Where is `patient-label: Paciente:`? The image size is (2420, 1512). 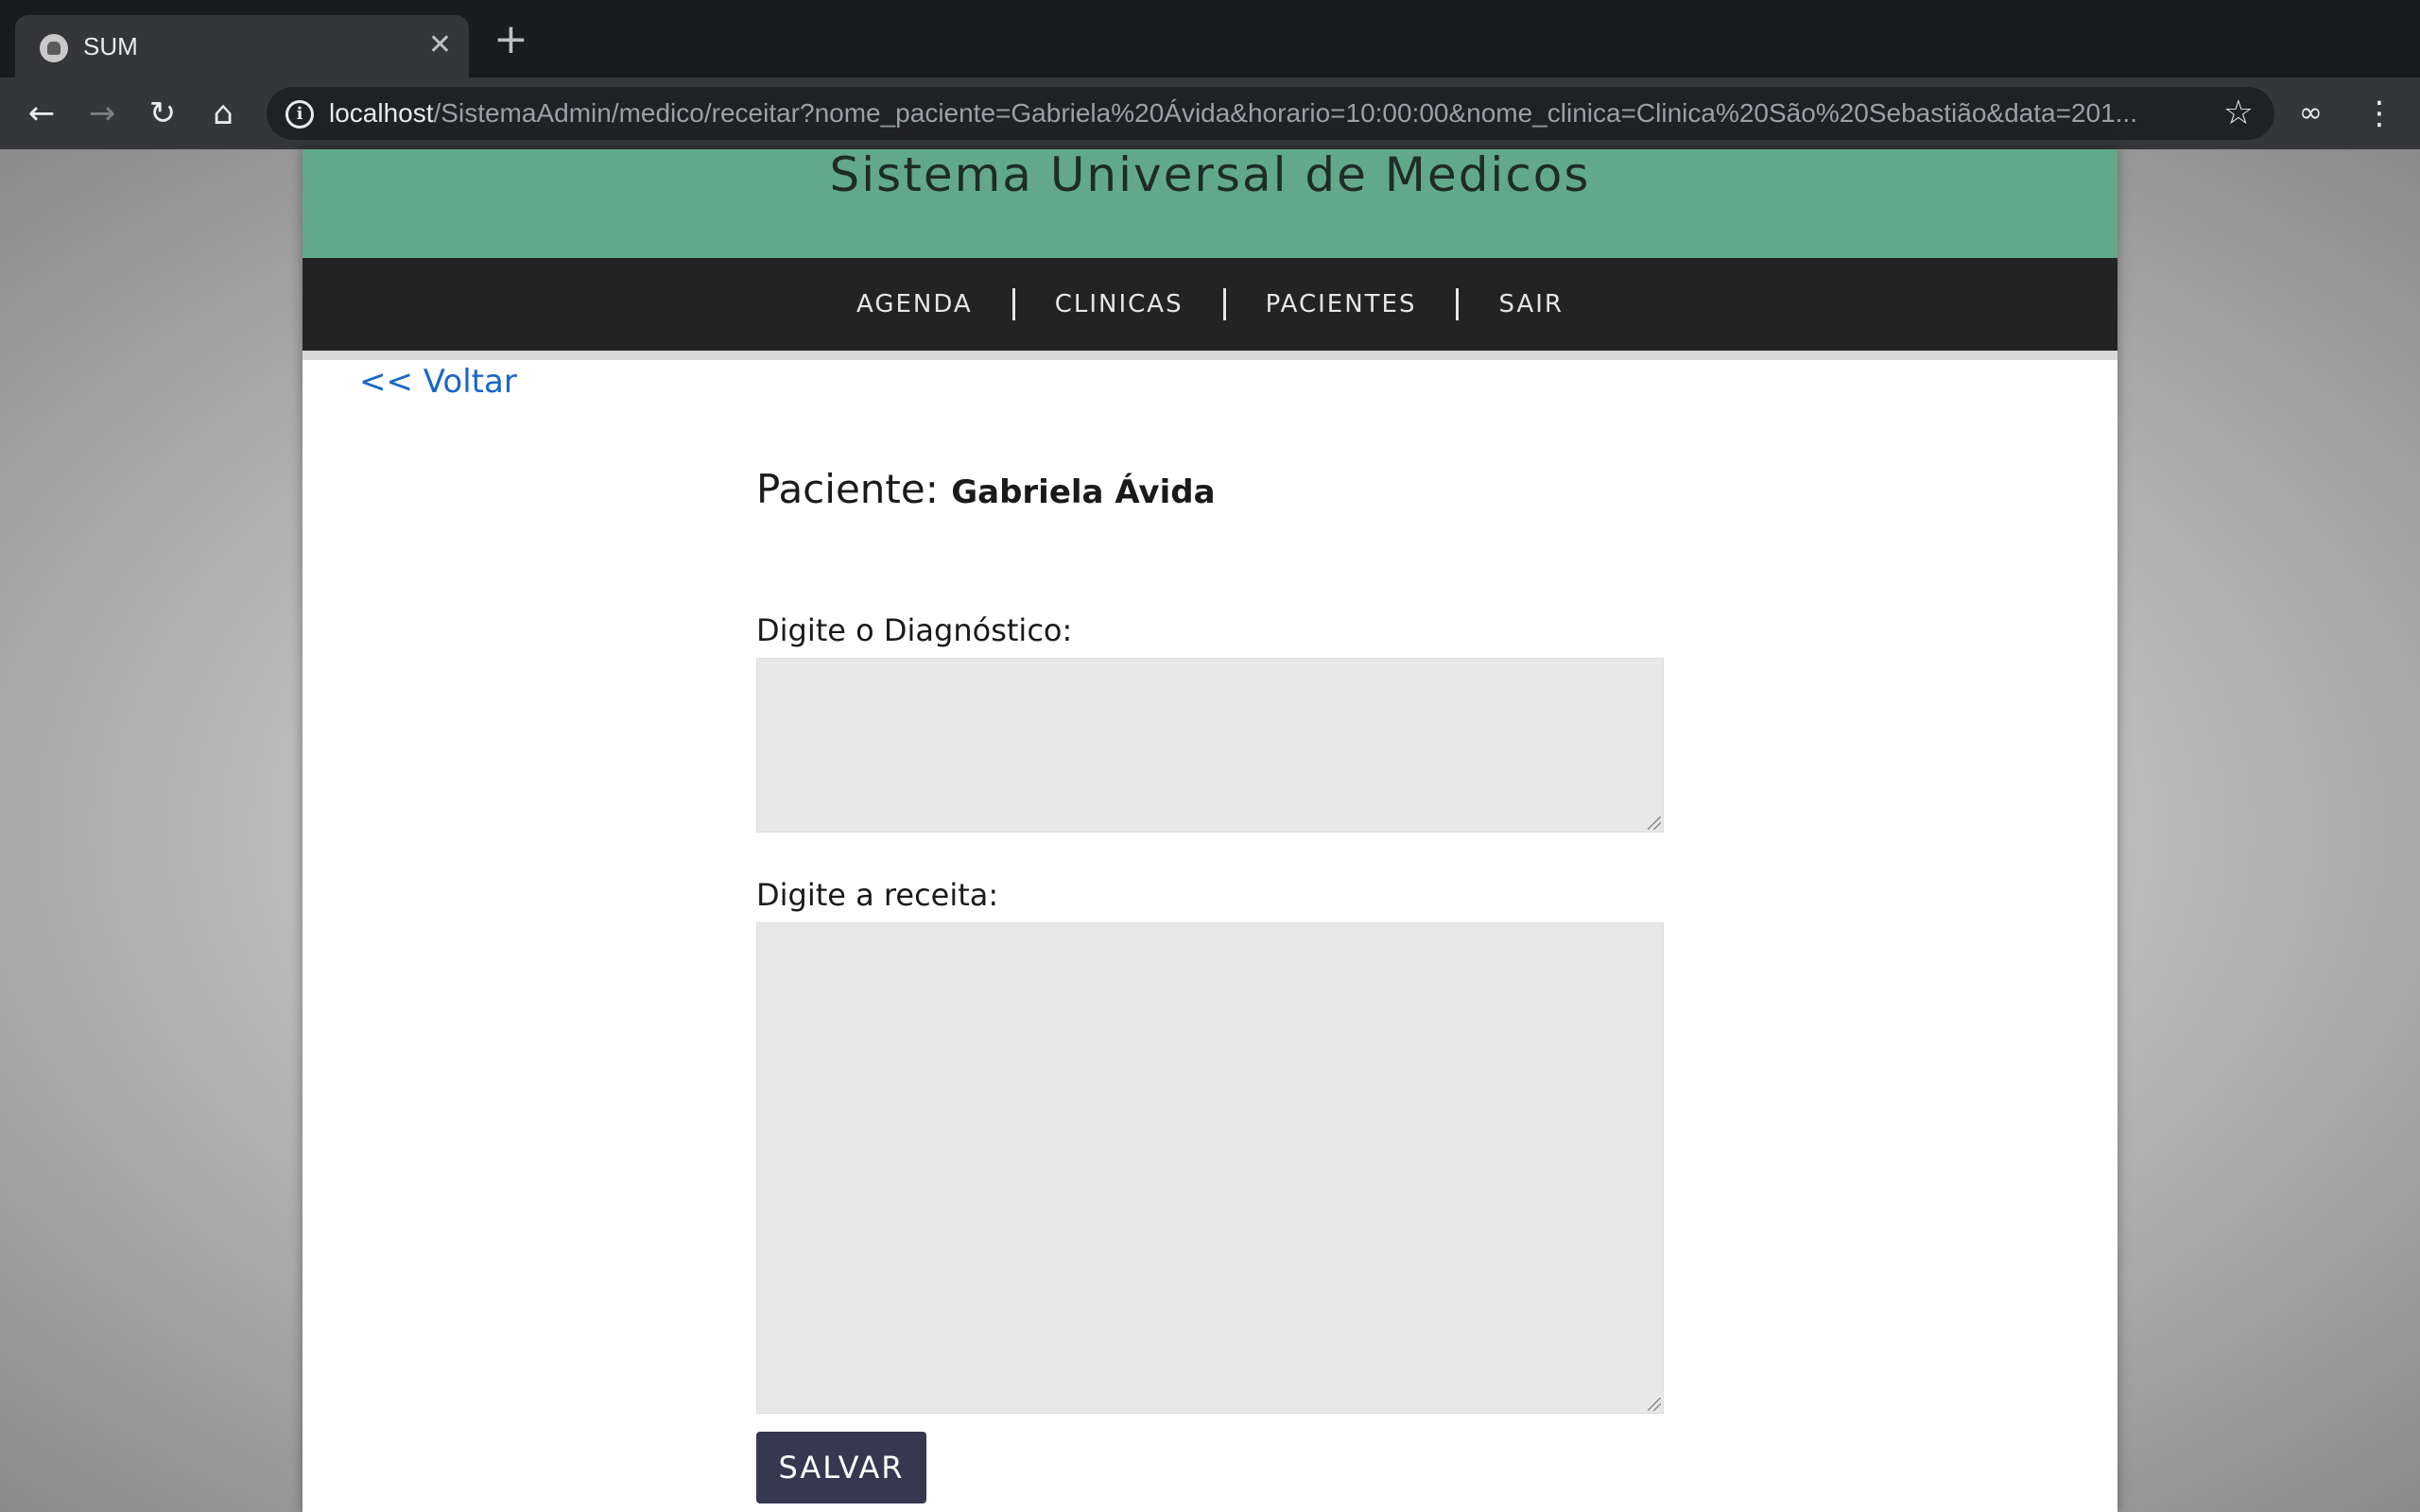
patient-label: Paciente: is located at coordinates (847, 489).